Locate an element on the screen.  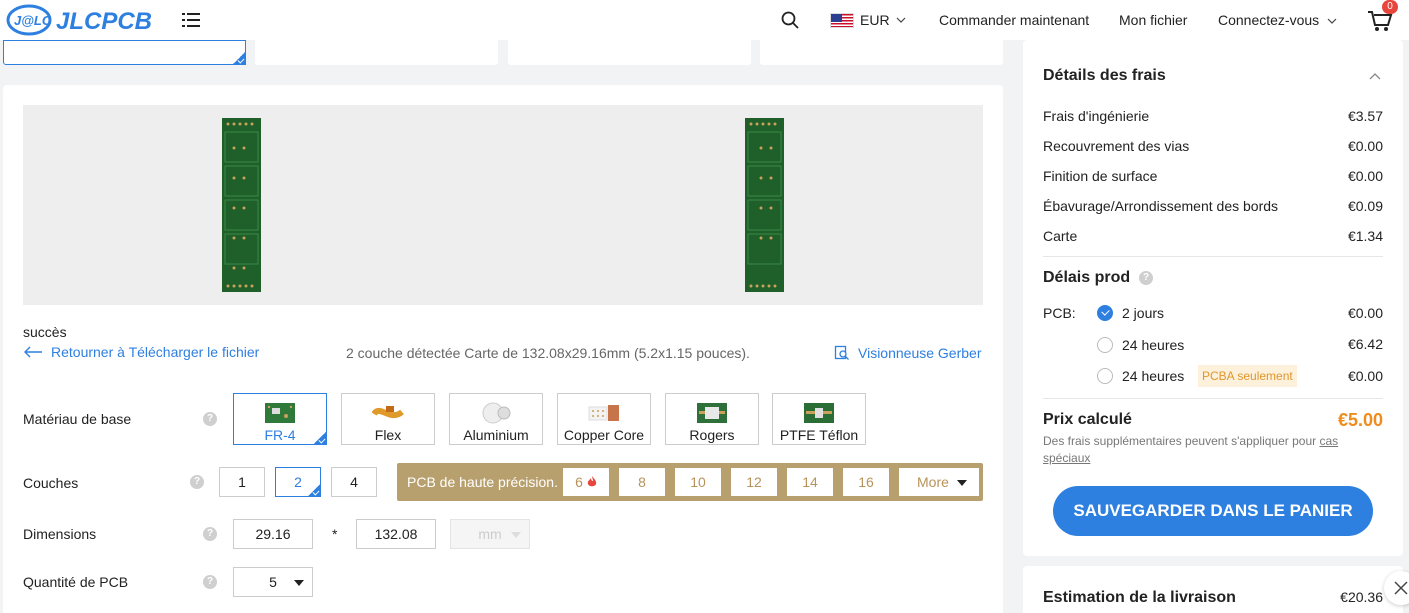
fee-label: Recouvrement des vias is located at coordinates (1116, 146).